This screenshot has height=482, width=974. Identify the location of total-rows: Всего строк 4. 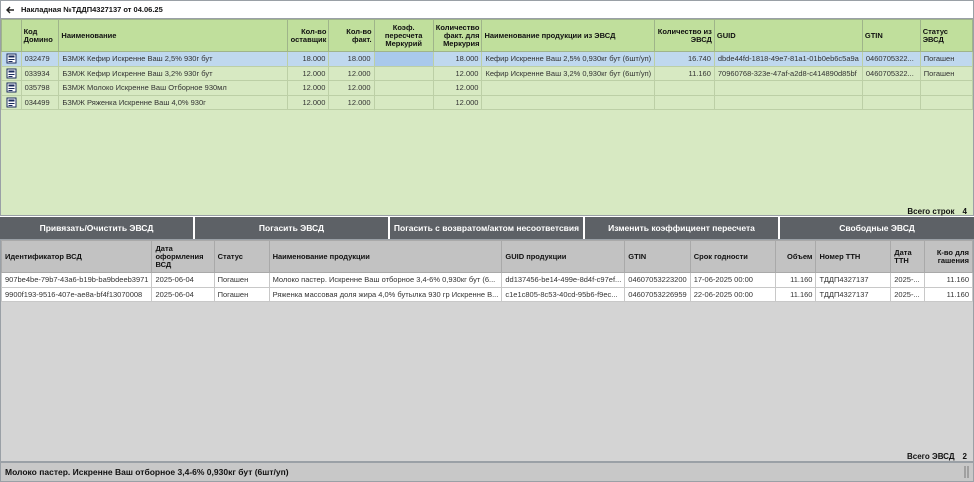
(933, 211).